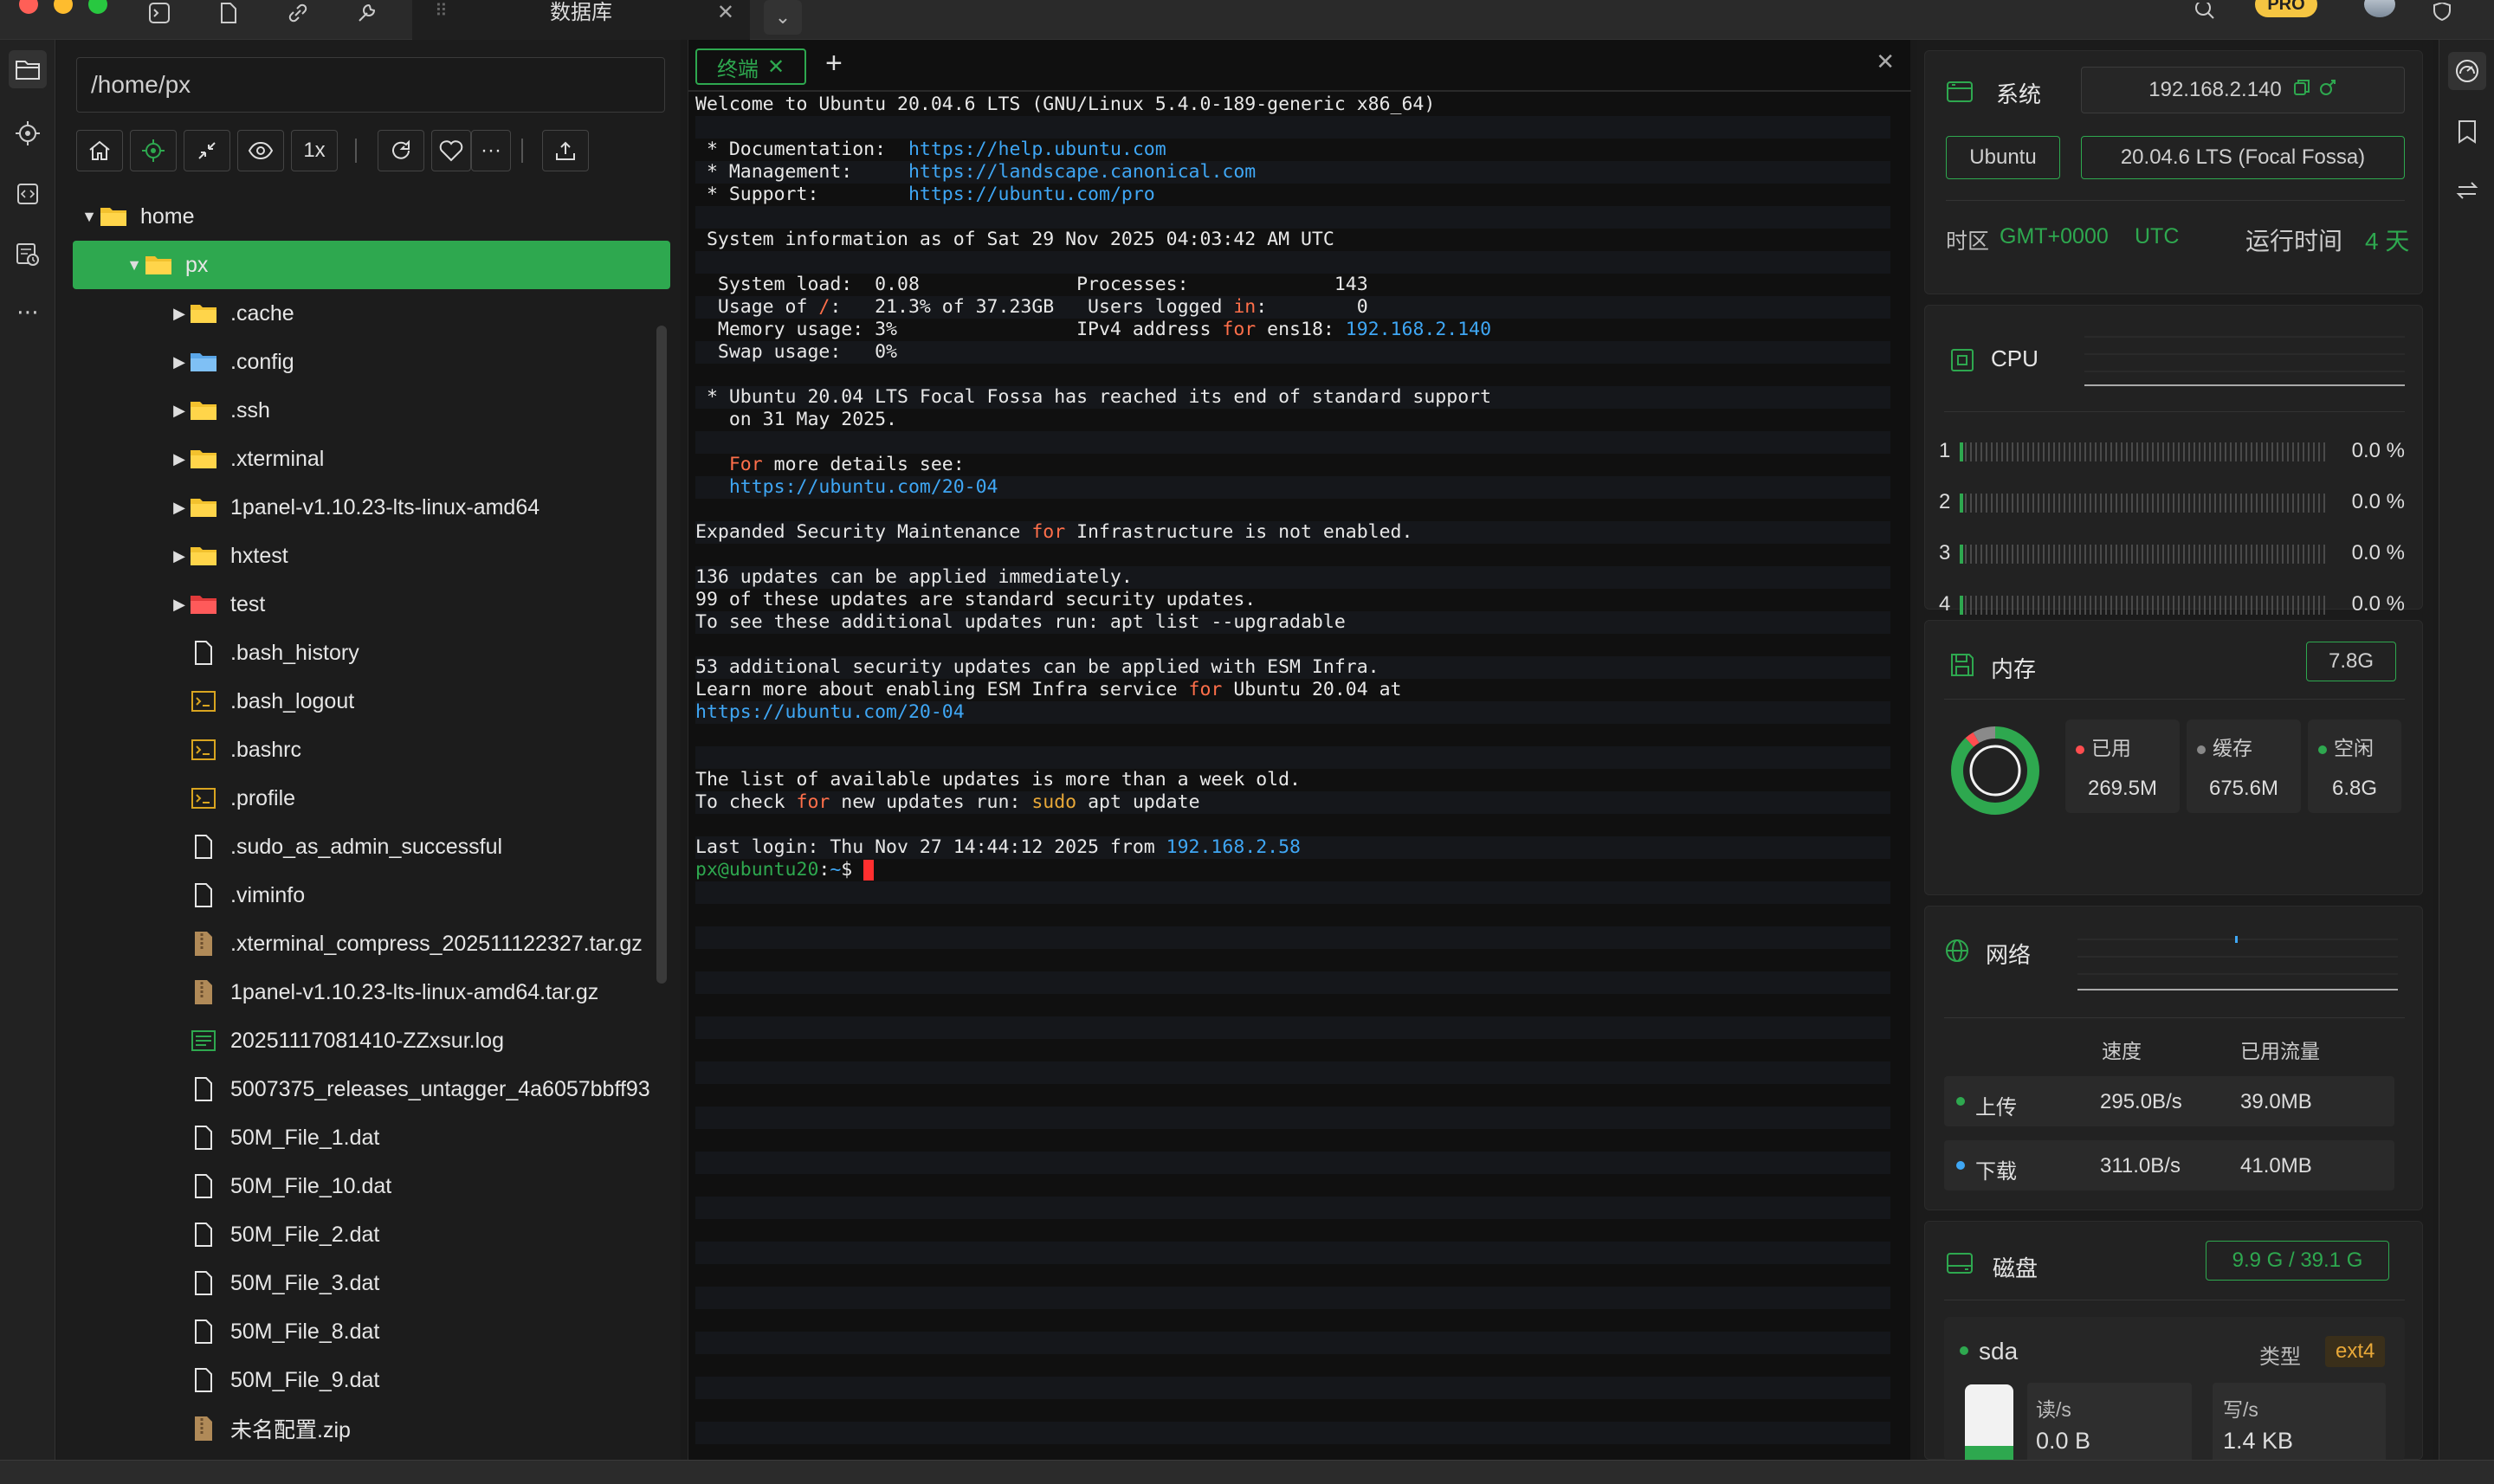 The image size is (2494, 1484). I want to click on avatar, so click(2379, 8).